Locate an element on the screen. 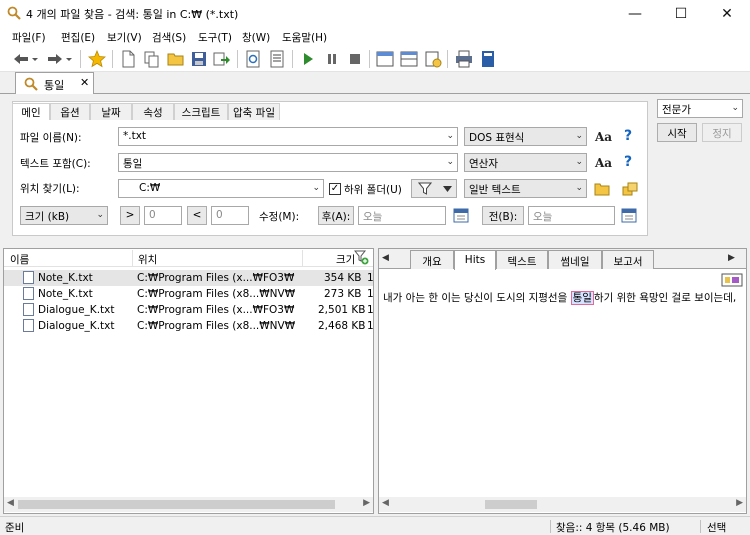 The height and width of the screenshot is (535, 750). folder-list-icon is located at coordinates (630, 189).